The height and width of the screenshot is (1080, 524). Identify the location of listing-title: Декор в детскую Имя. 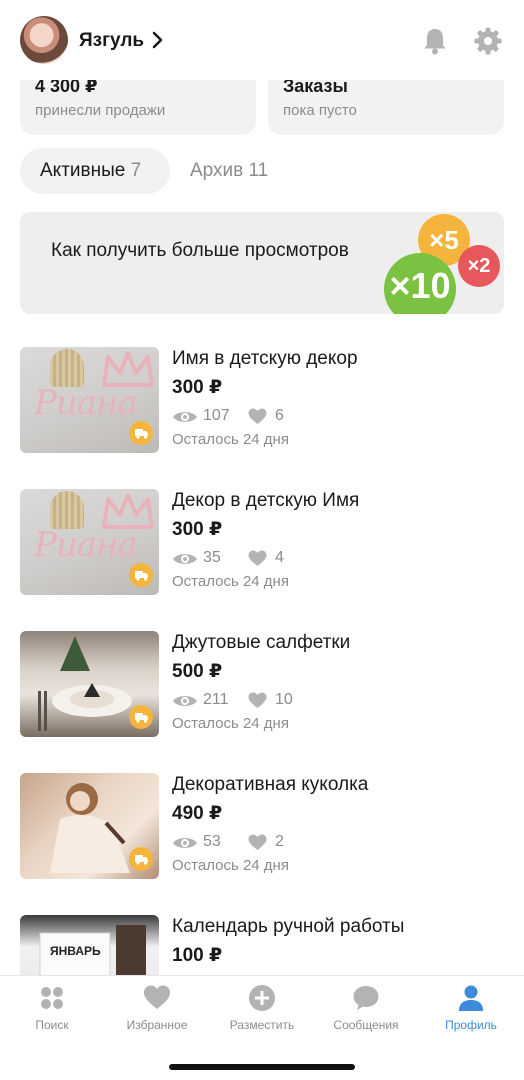
(265, 501).